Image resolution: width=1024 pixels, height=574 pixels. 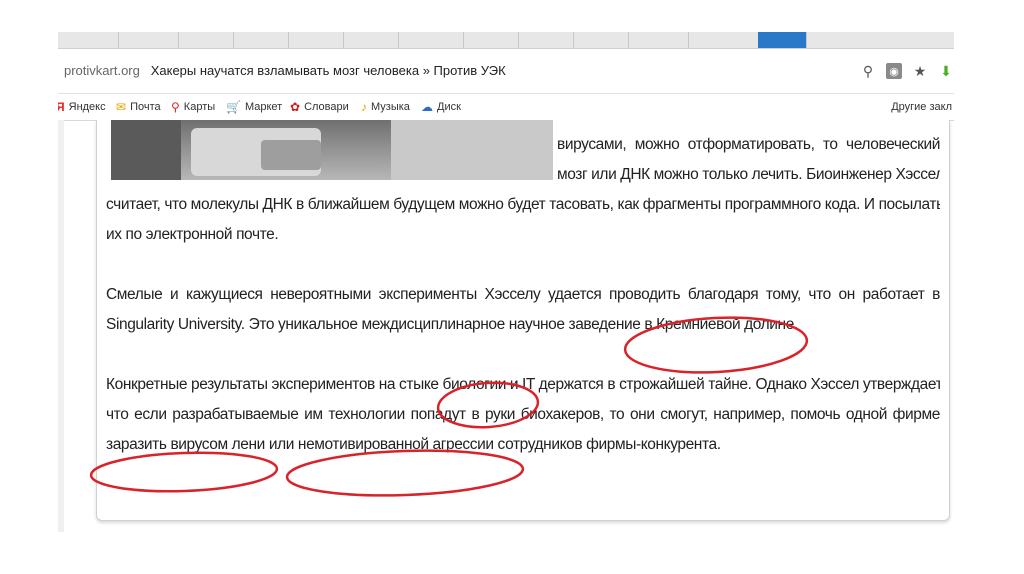 I want to click on yandex-icon: Я, so click(x=61, y=107).